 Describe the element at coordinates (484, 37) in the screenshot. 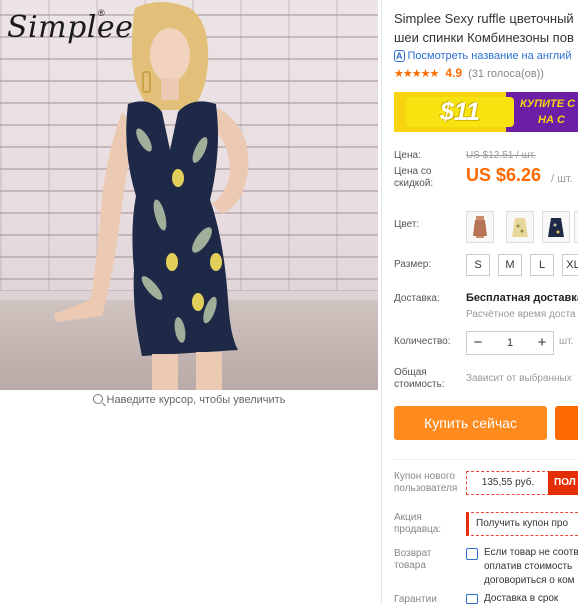

I see `product-title-line-2: шеи спинки Комбинезоны пов` at that location.